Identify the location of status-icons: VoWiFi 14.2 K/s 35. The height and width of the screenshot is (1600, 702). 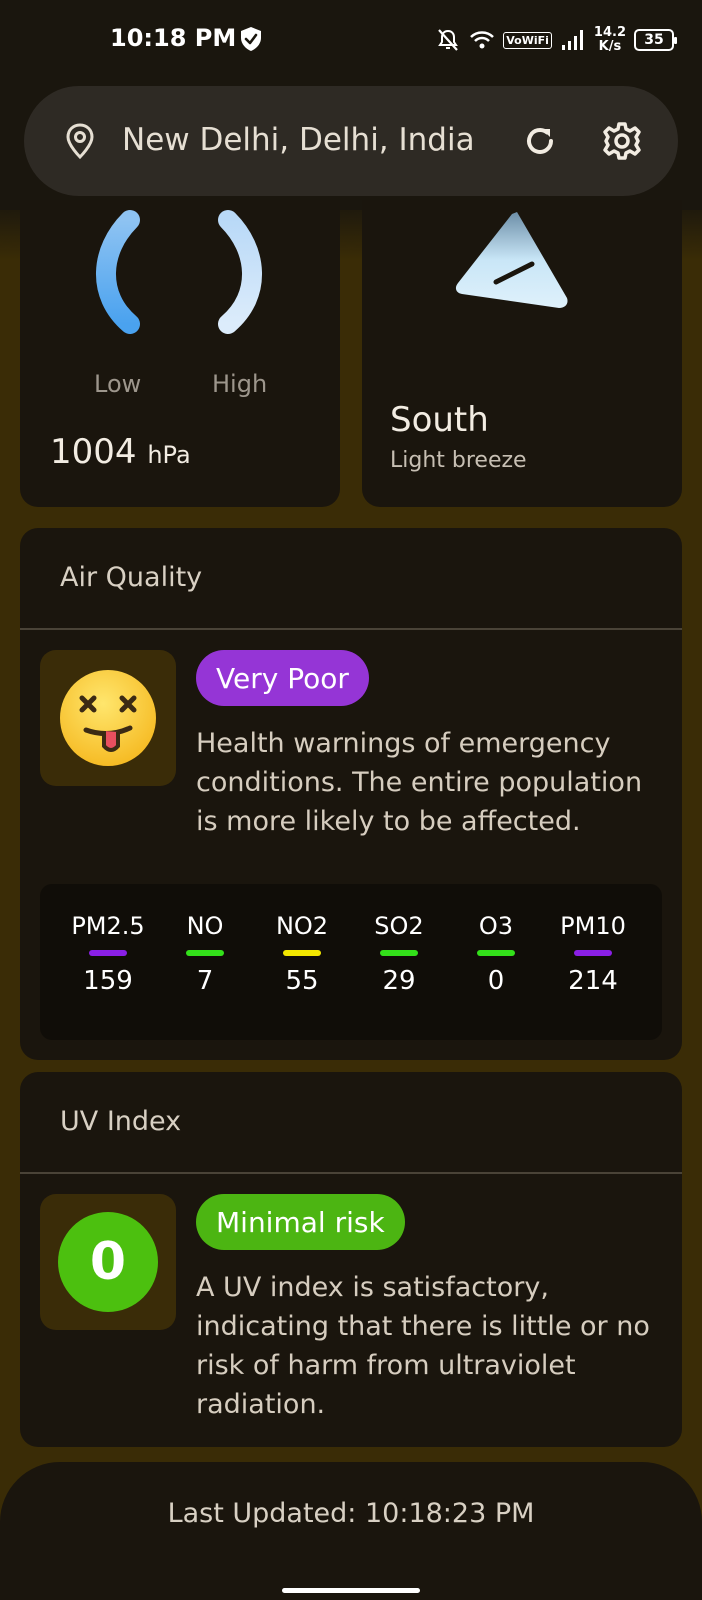
(556, 40).